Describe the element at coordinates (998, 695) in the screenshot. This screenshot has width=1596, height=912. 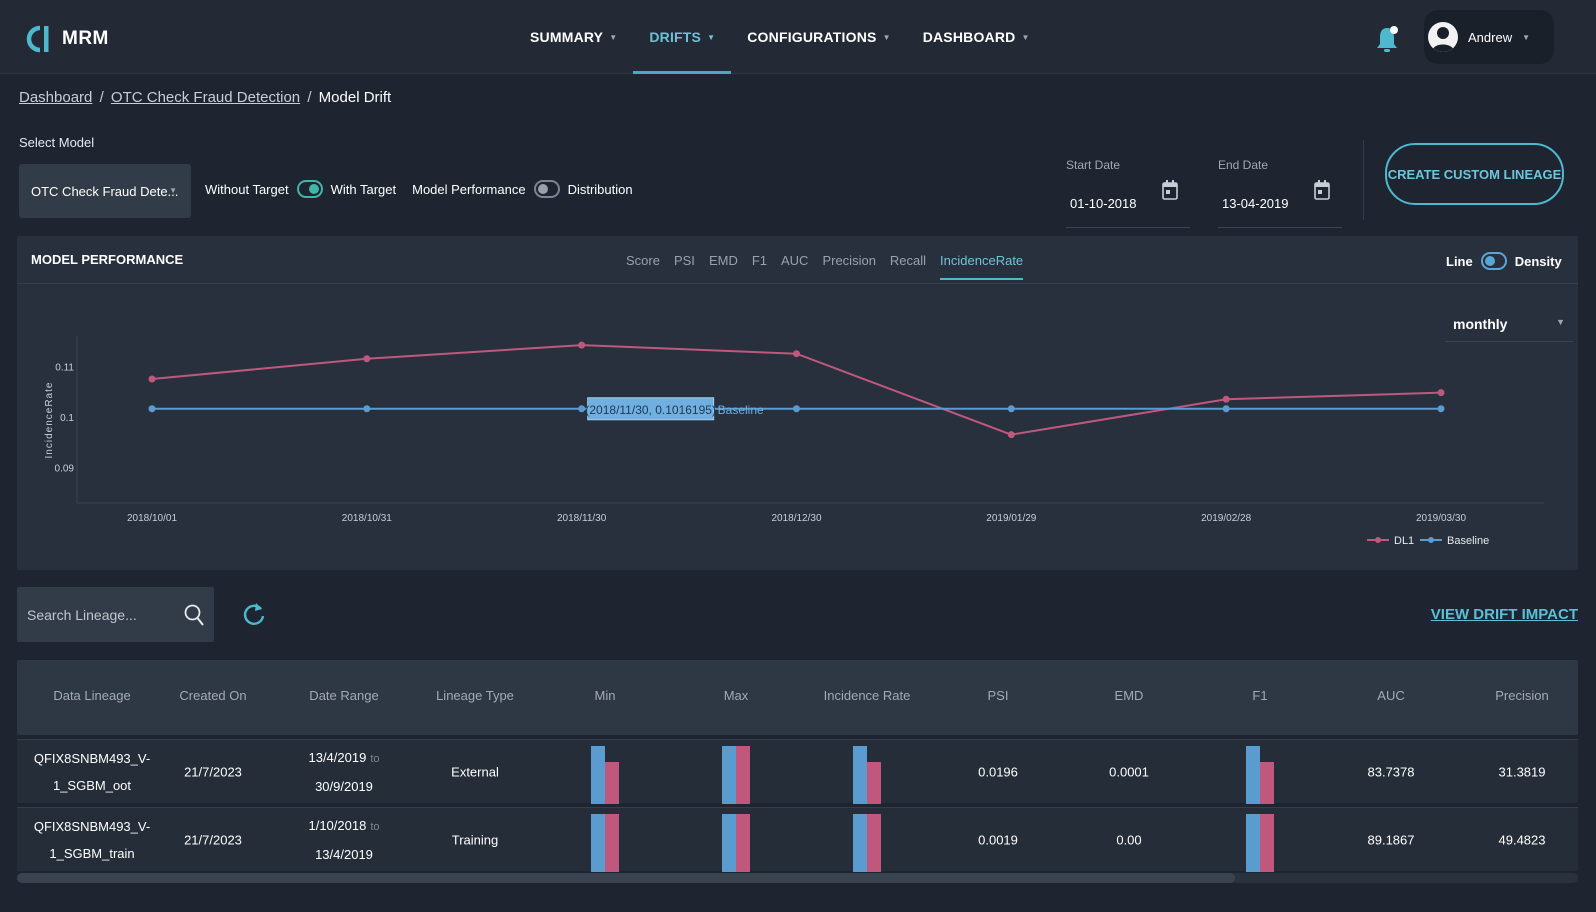
I see `col-psi: PSI` at that location.